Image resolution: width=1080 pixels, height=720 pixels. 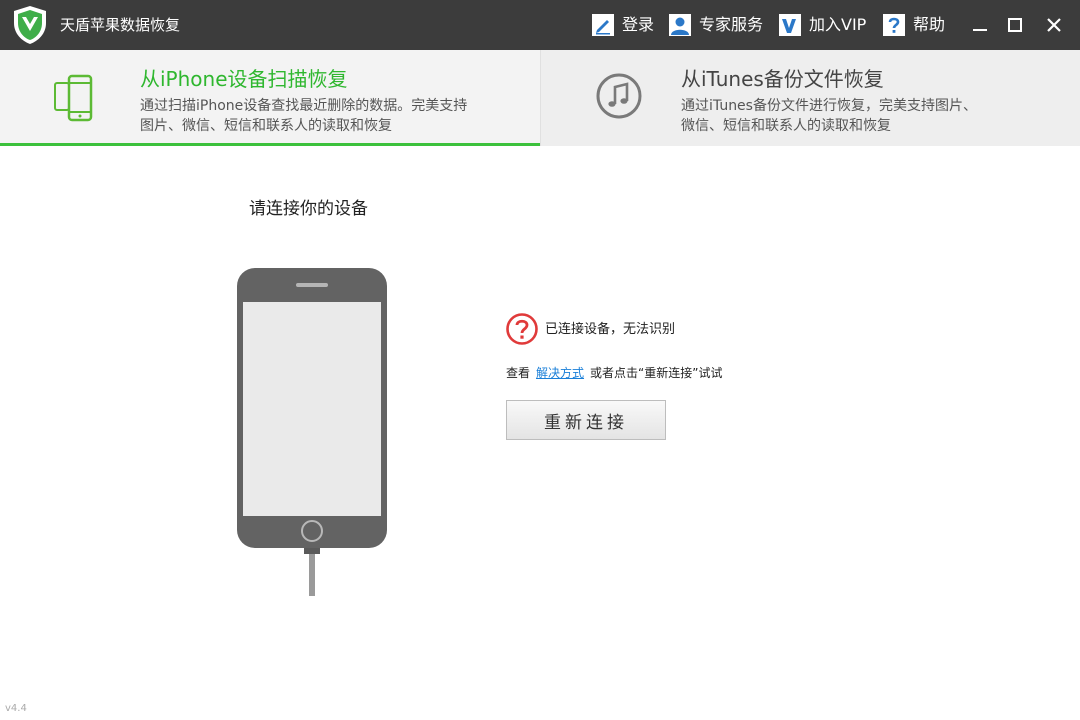 What do you see at coordinates (30, 25) in the screenshot?
I see `shield-logo-icon` at bounding box center [30, 25].